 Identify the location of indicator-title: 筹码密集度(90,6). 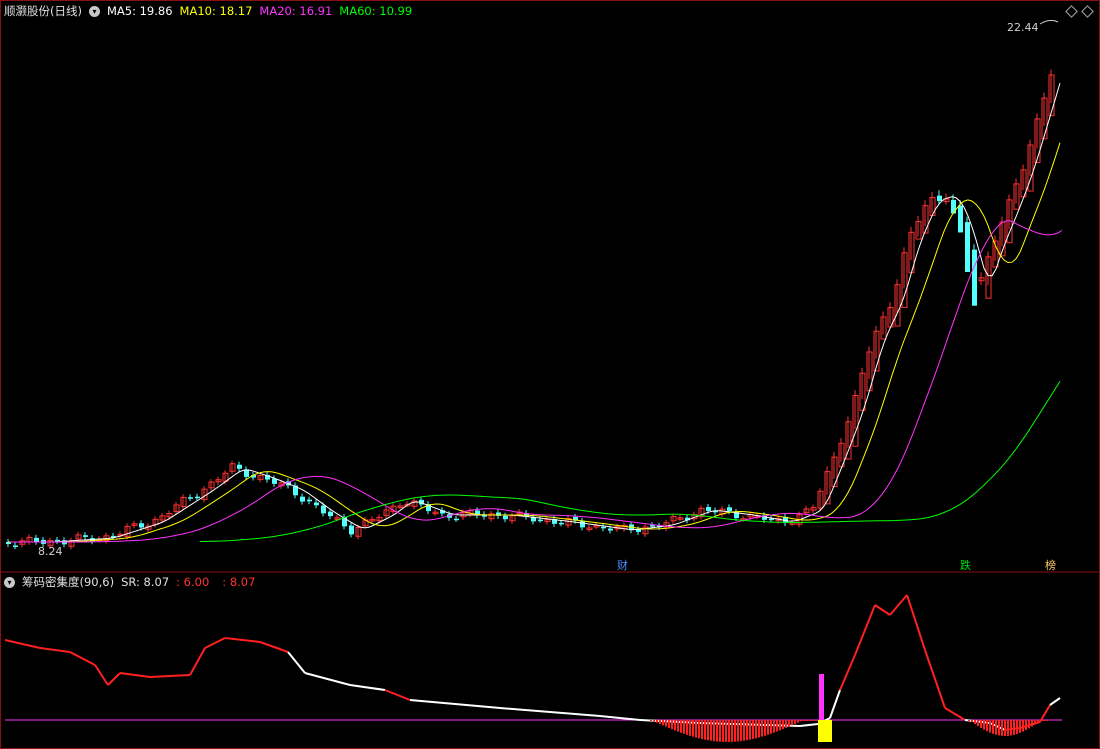
(68, 582).